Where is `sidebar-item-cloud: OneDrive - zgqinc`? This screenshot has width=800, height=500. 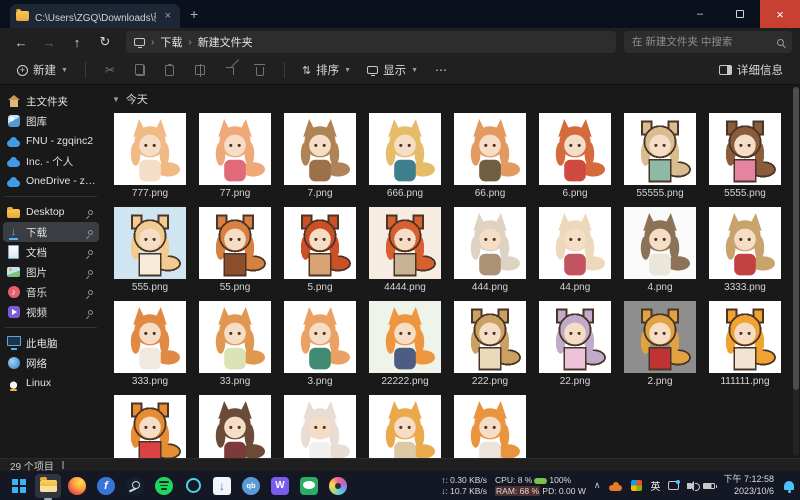
sidebar-item-cloud: OneDrive - zgqinc is located at coordinates (51, 181).